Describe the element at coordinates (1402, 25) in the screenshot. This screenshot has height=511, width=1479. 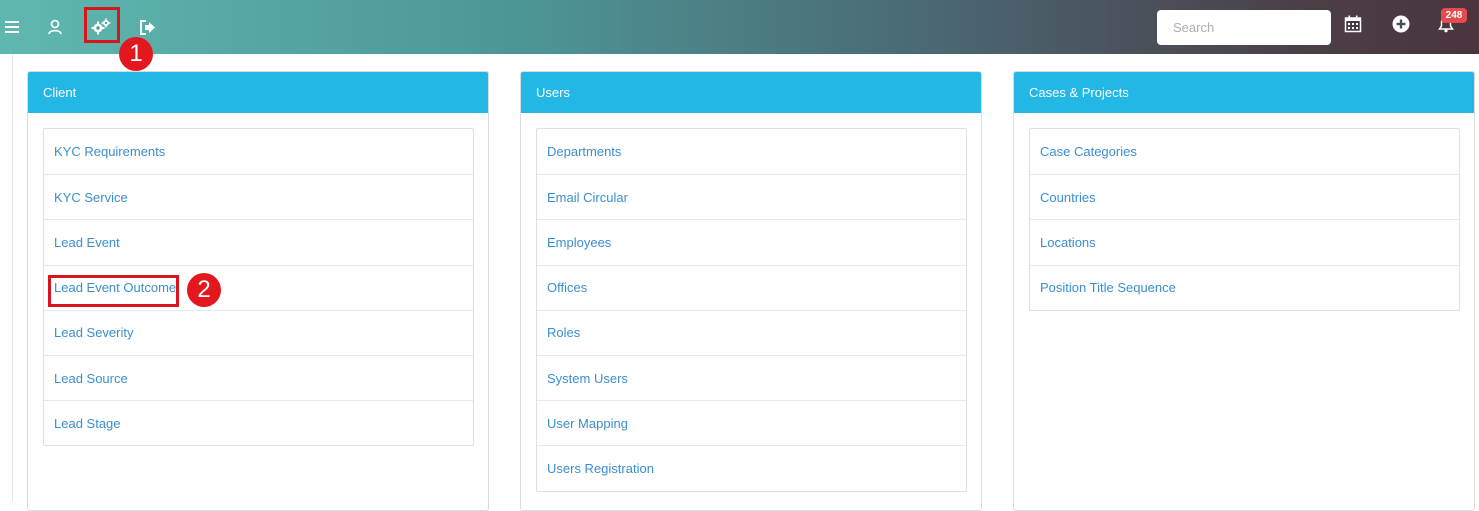
I see `plus-circle-icon` at that location.